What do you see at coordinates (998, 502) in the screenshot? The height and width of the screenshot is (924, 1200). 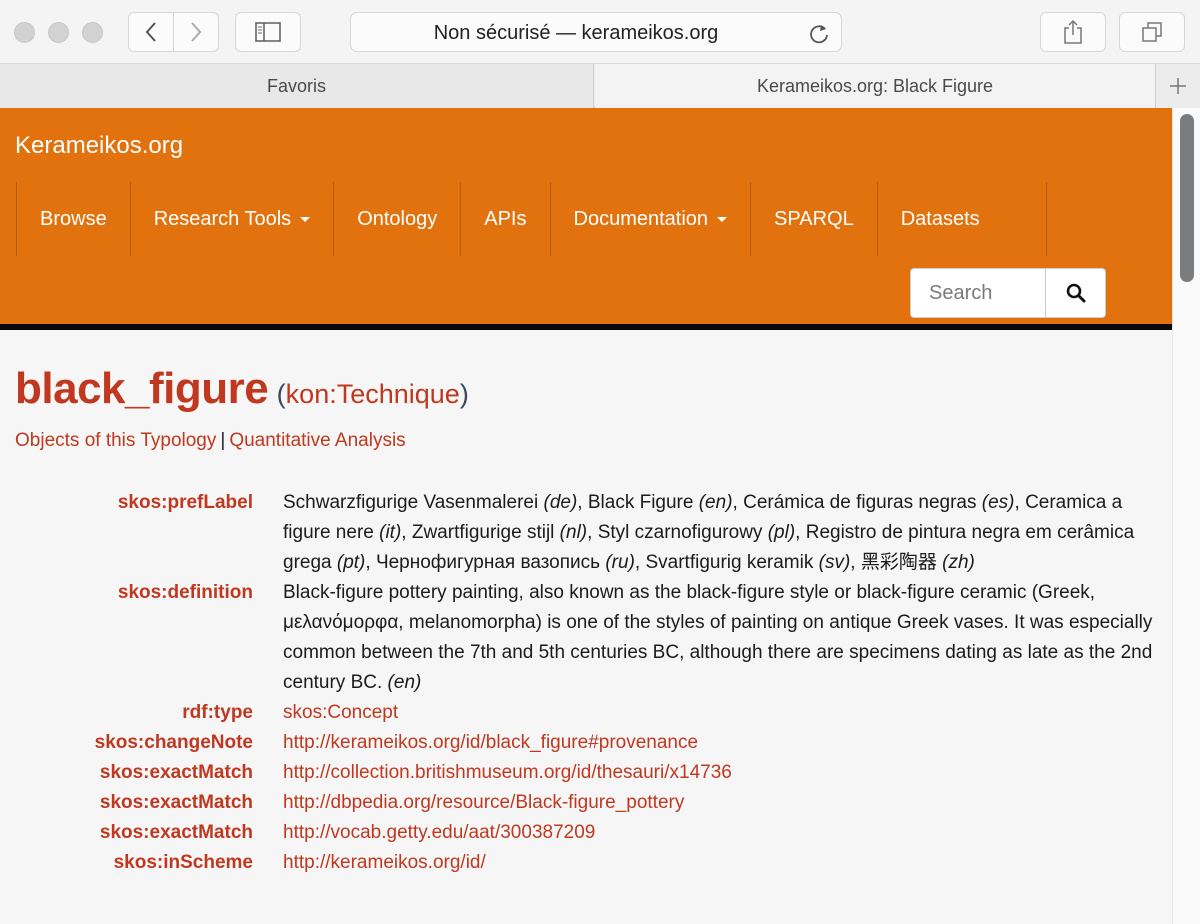 I see `language-tag: (es)` at bounding box center [998, 502].